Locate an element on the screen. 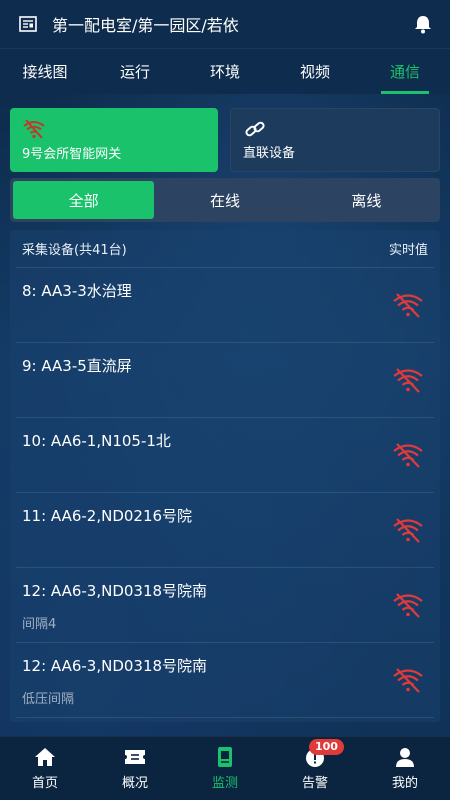  gateway-cards: 9号会所智能网关 直联设备 is located at coordinates (225, 140).